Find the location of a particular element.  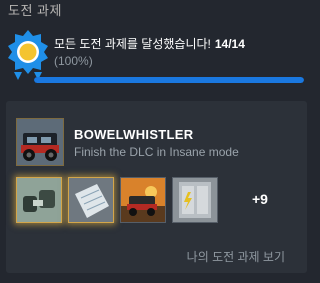

progress-message: 모든 도전 과제를 달성했습니다! 14/14 is located at coordinates (149, 43).